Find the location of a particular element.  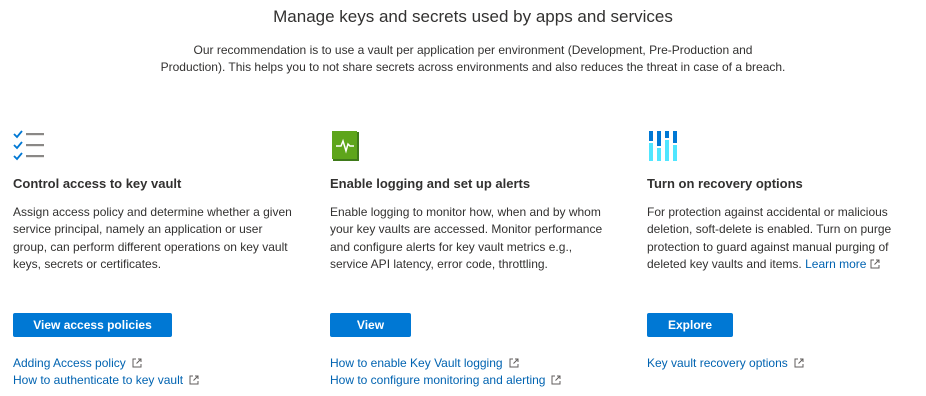

explore-button: Explore is located at coordinates (690, 325).